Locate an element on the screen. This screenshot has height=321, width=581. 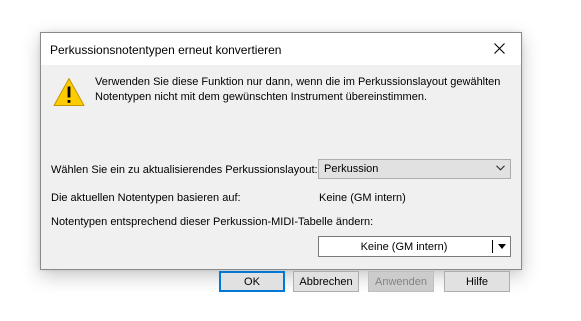
ok-button: OK is located at coordinates (252, 281).